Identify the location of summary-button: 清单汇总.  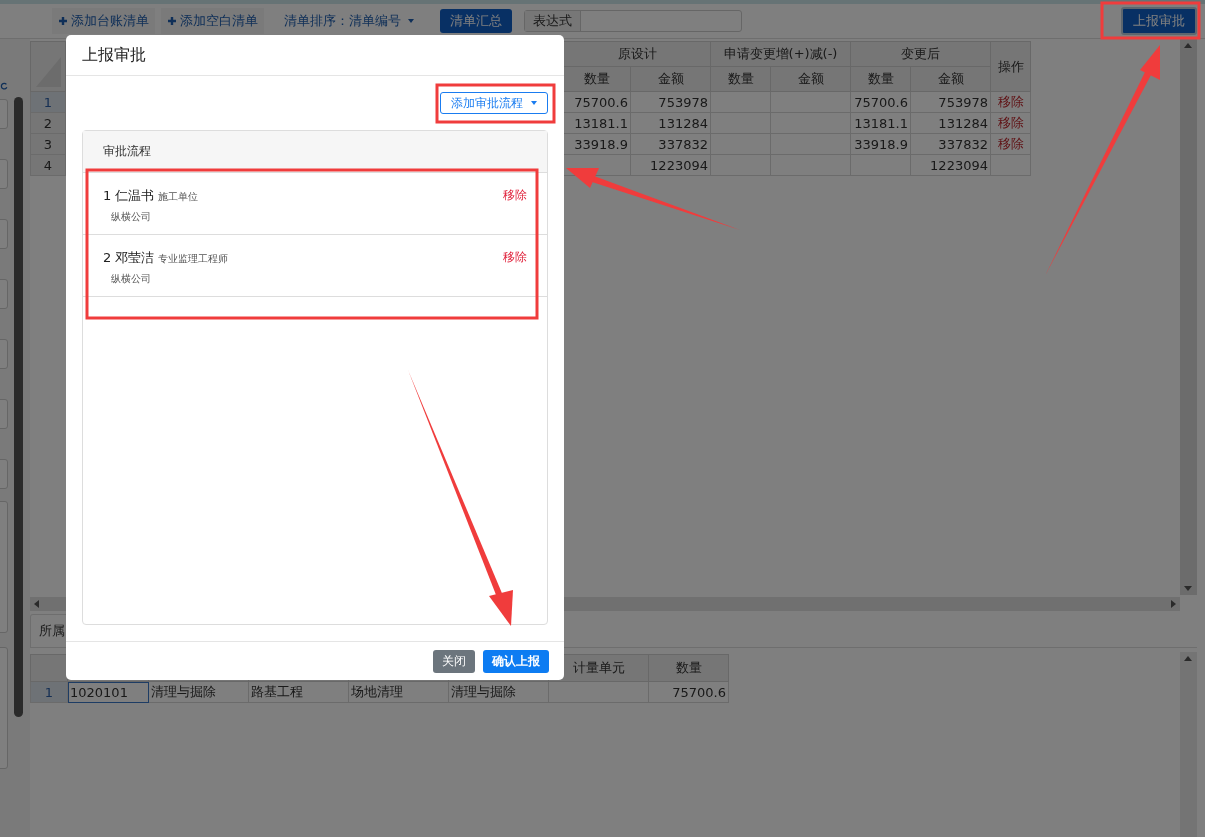
(476, 21).